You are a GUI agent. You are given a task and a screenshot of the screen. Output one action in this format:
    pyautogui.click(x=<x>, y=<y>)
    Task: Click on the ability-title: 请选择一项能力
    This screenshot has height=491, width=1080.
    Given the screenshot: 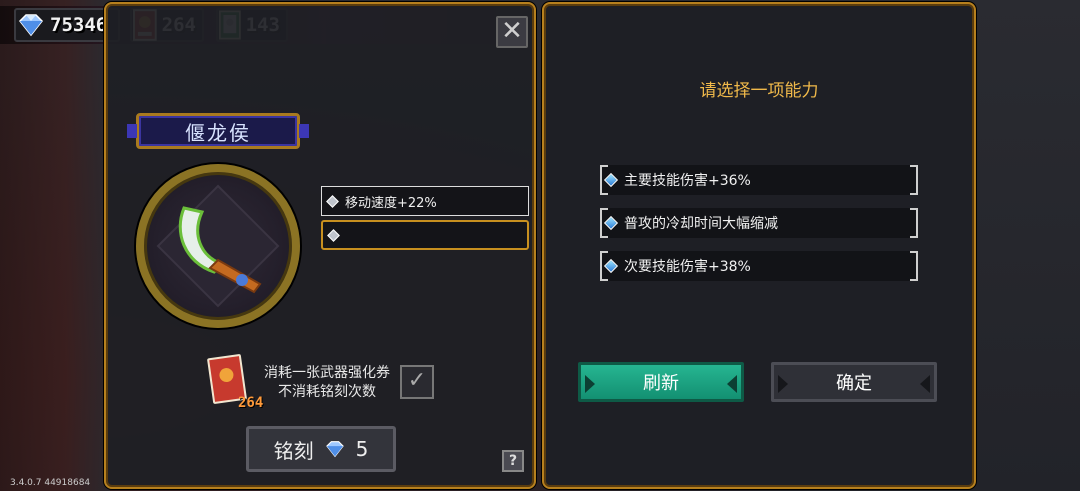 What is the action you would take?
    pyautogui.click(x=759, y=91)
    